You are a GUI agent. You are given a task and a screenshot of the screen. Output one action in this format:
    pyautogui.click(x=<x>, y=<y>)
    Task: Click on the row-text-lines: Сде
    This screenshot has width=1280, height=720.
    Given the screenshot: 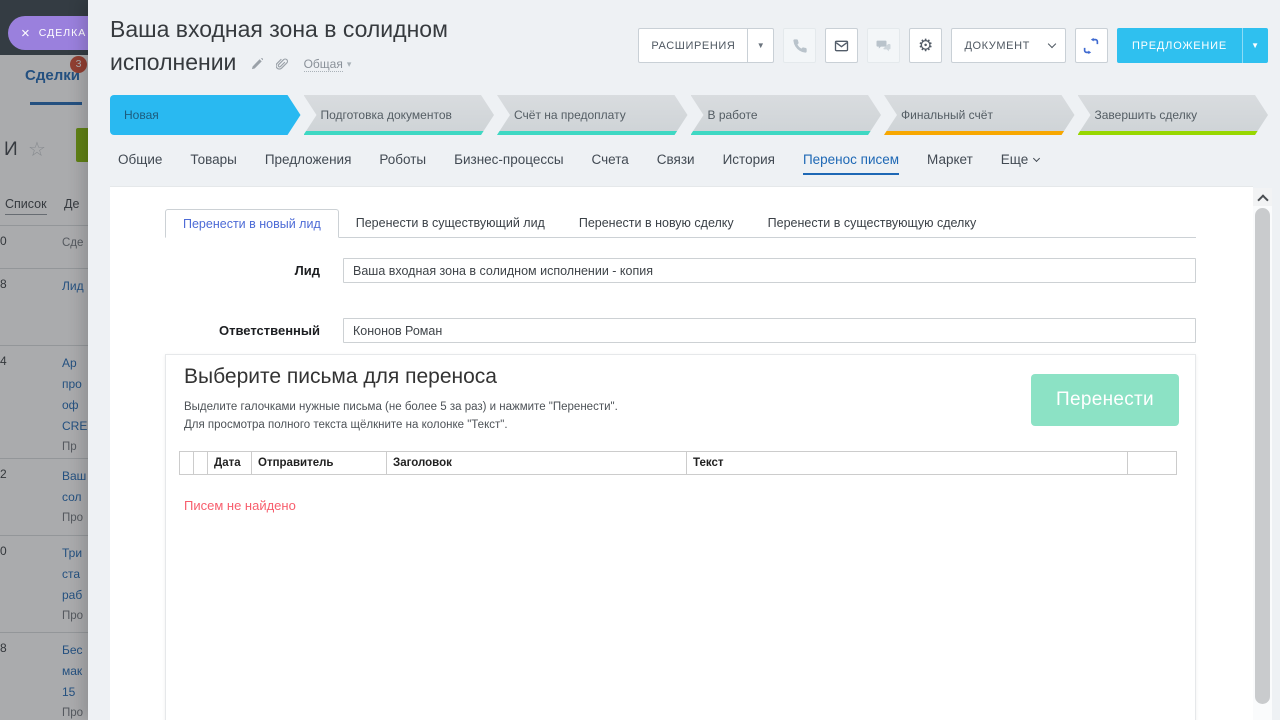 What is the action you would take?
    pyautogui.click(x=75, y=243)
    